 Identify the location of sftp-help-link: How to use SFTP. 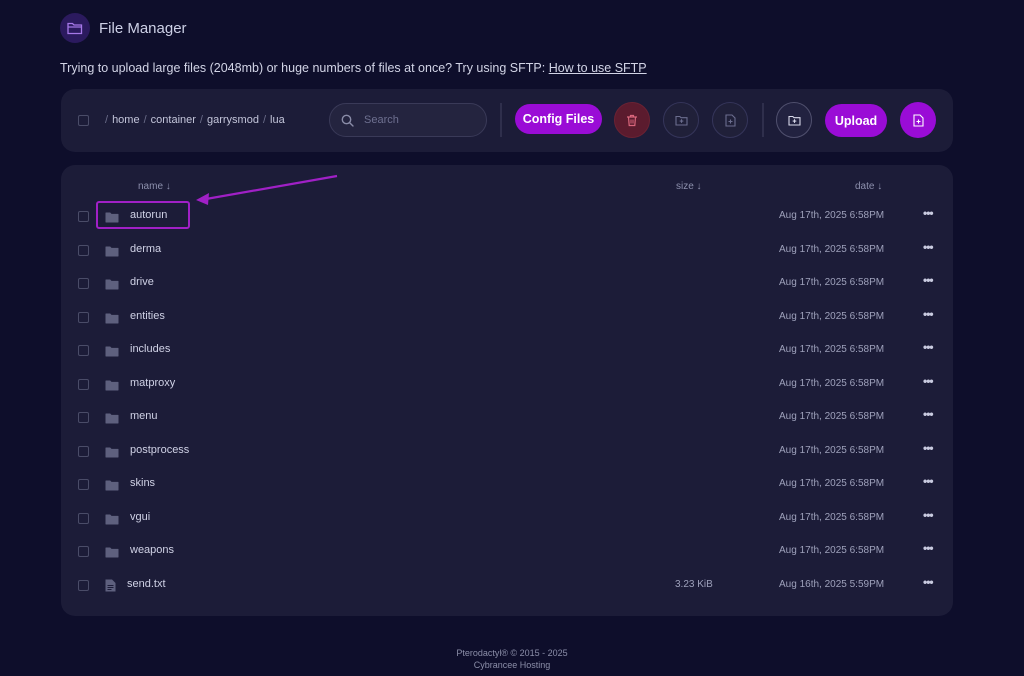
(598, 68).